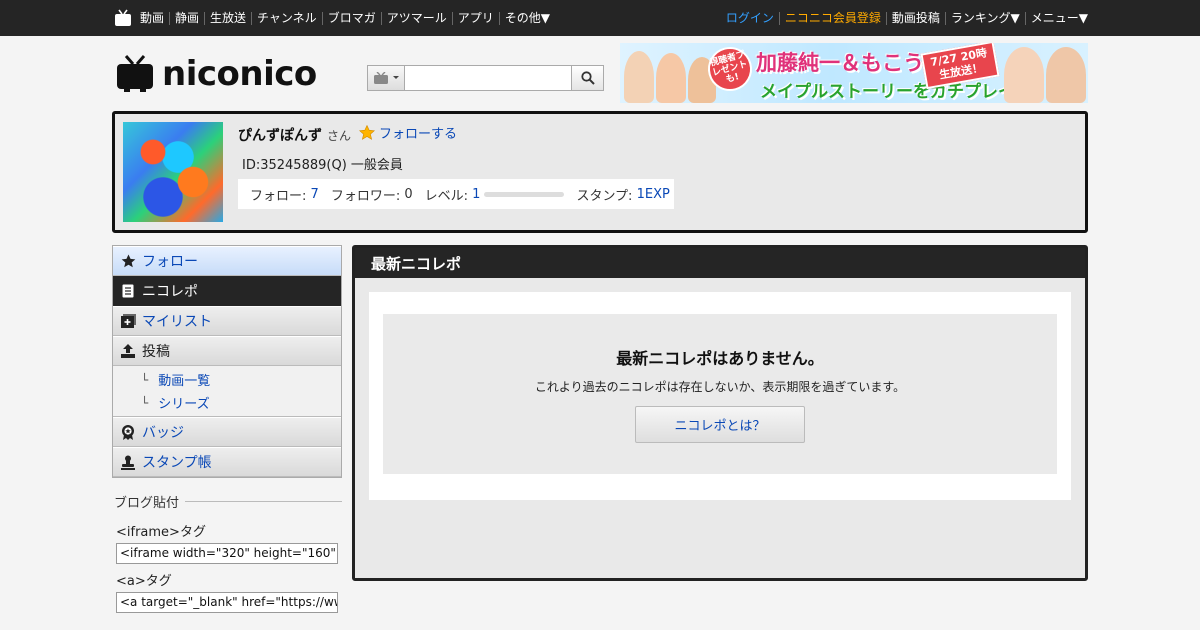  What do you see at coordinates (163, 433) in the screenshot?
I see `sidebar-item-label: バッジ` at bounding box center [163, 433].